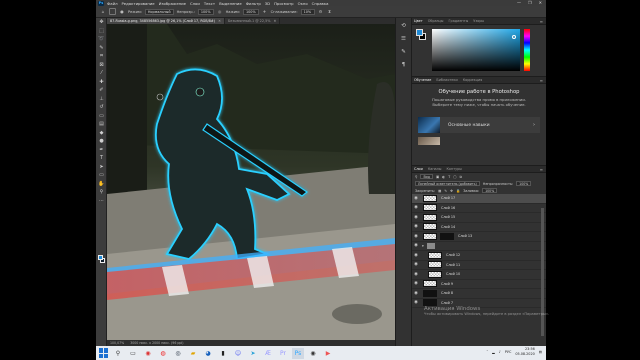 This screenshot has height=360, width=640. Describe the element at coordinates (112, 3) in the screenshot. I see `menu-file: Файл` at that location.